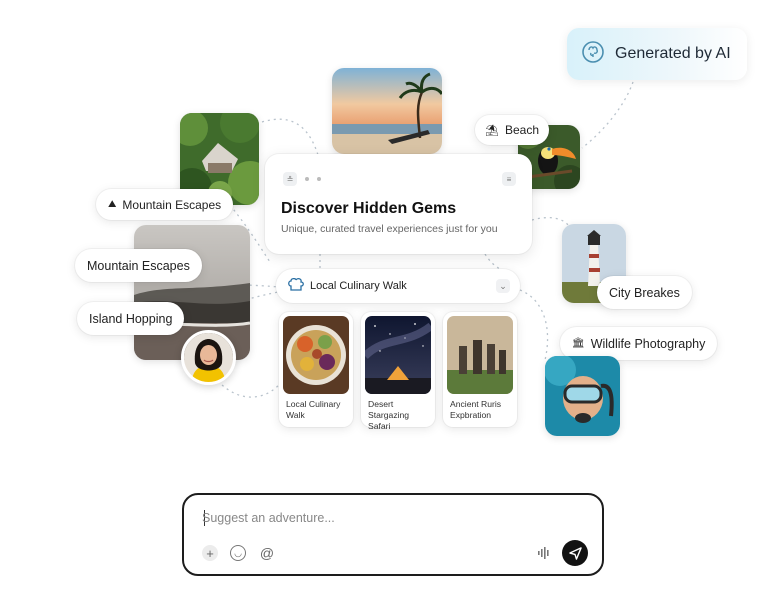 Image resolution: width=772 pixels, height=593 pixels. Describe the element at coordinates (503, 286) in the screenshot. I see `collapse-icon: ⌄` at that location.